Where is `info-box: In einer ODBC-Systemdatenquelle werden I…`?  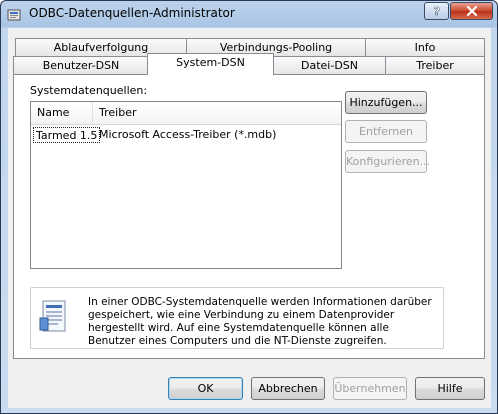 info-box: In einer ODBC-Systemdatenquelle werden I… is located at coordinates (237, 318).